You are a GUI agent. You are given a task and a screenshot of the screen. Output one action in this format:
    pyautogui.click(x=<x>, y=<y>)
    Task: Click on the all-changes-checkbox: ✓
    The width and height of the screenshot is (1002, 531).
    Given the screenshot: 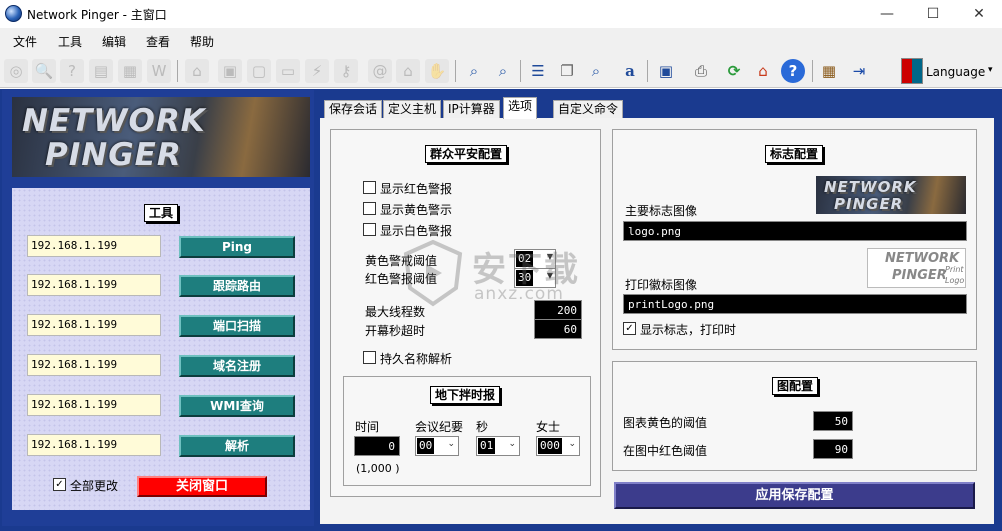 What is the action you would take?
    pyautogui.click(x=59, y=484)
    